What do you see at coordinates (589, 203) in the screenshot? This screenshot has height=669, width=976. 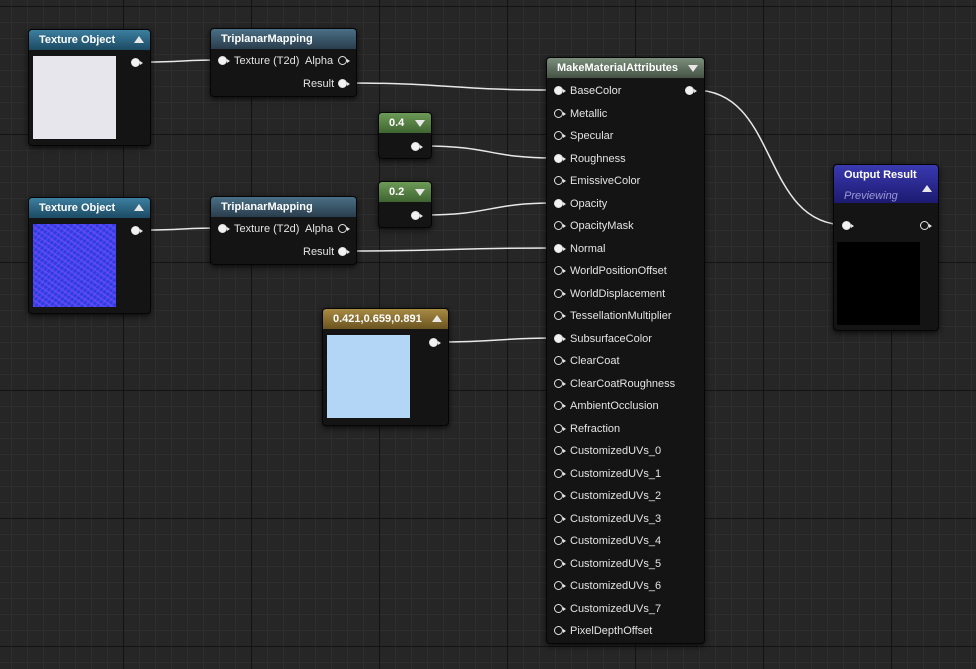 I see `input-label-opacity: Opacity` at bounding box center [589, 203].